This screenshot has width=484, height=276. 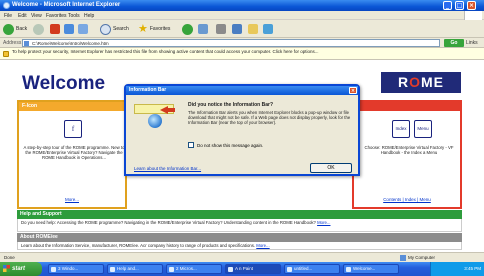 I want to click on menu-view: View, so click(x=36, y=16).